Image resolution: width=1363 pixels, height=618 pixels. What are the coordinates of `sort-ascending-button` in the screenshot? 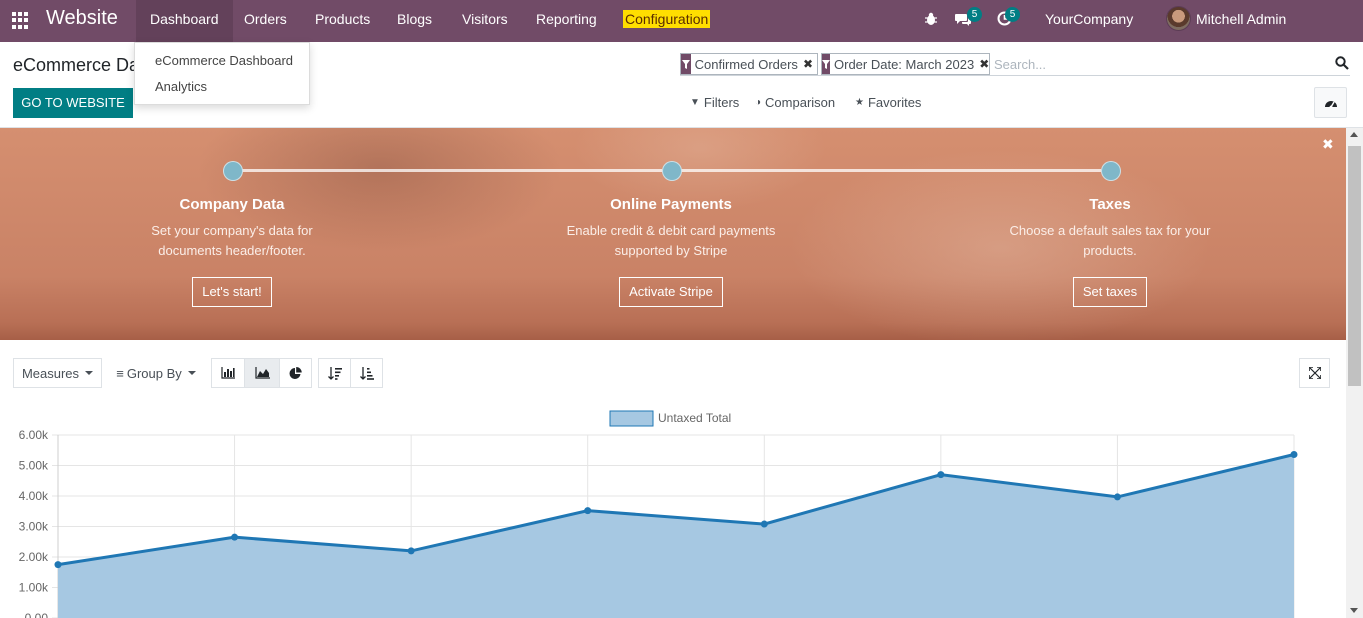 It's located at (366, 373).